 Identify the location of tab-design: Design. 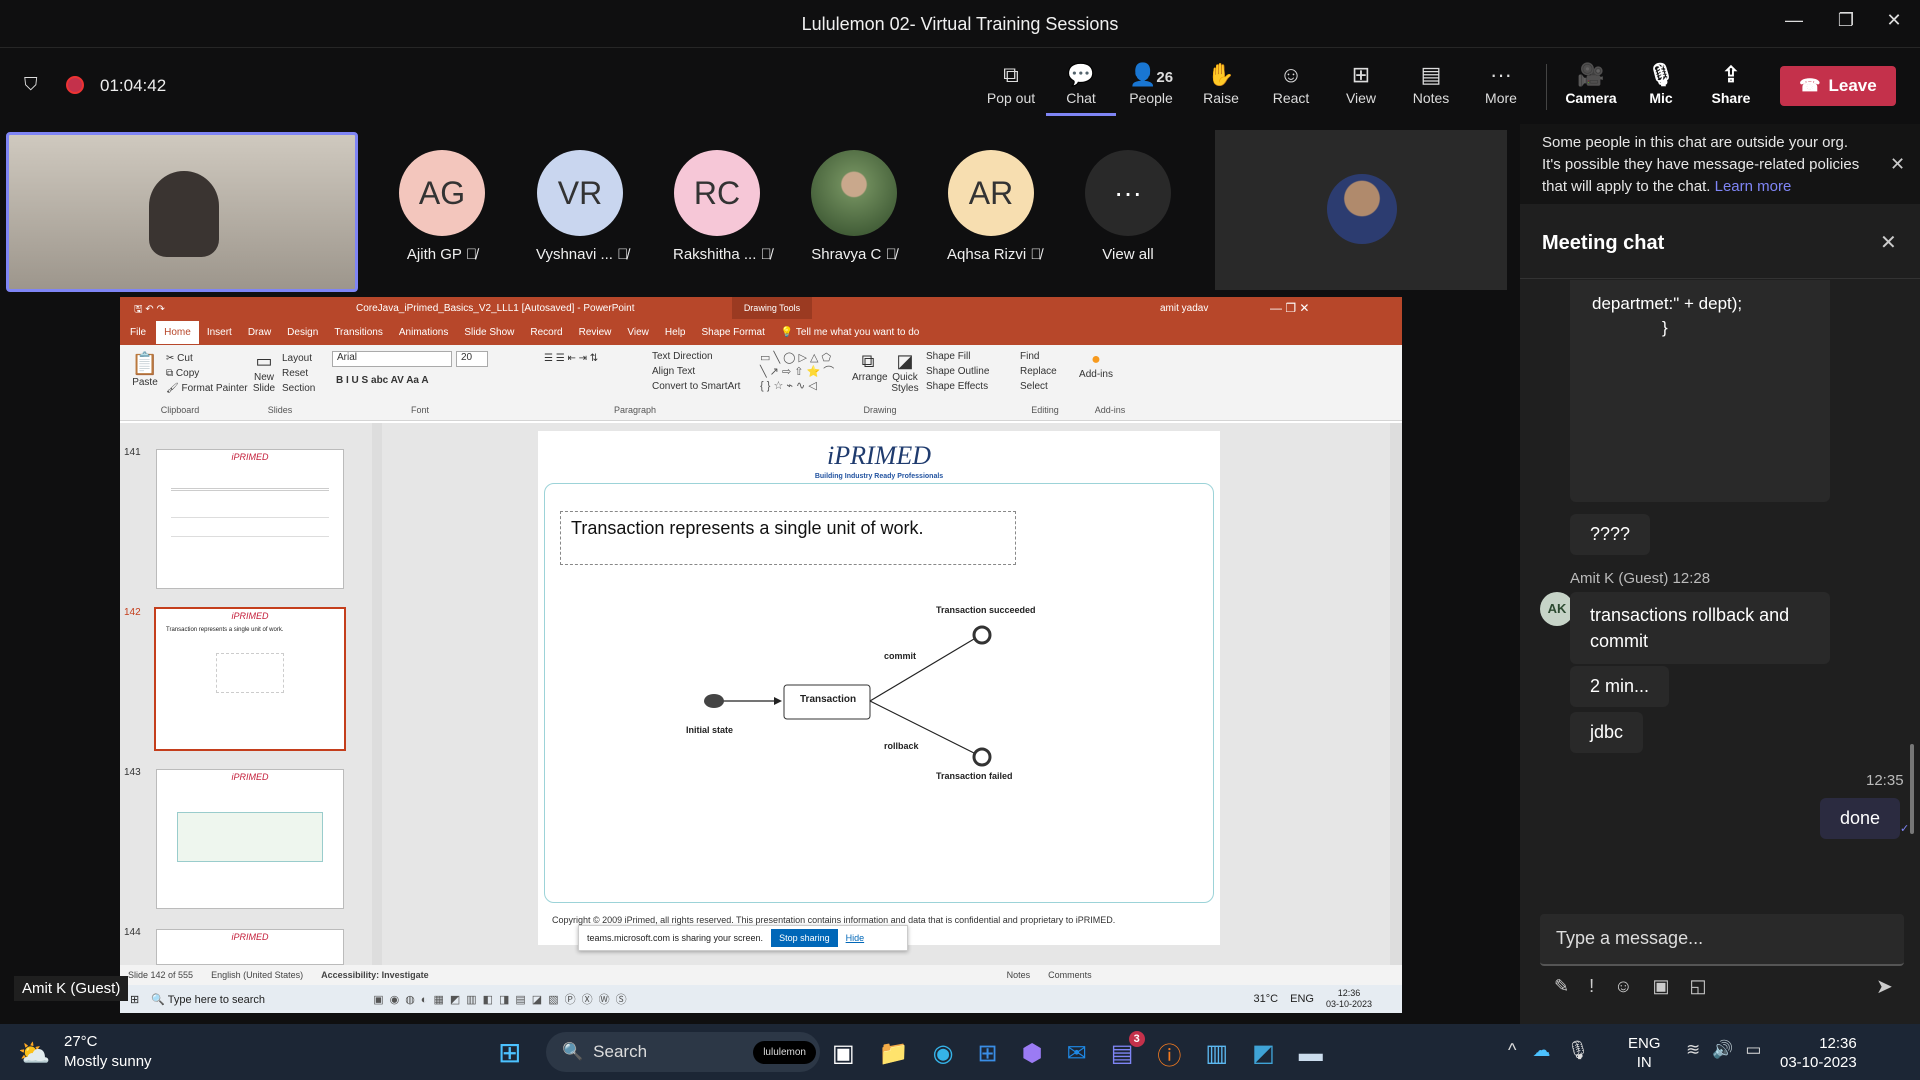
(302, 332).